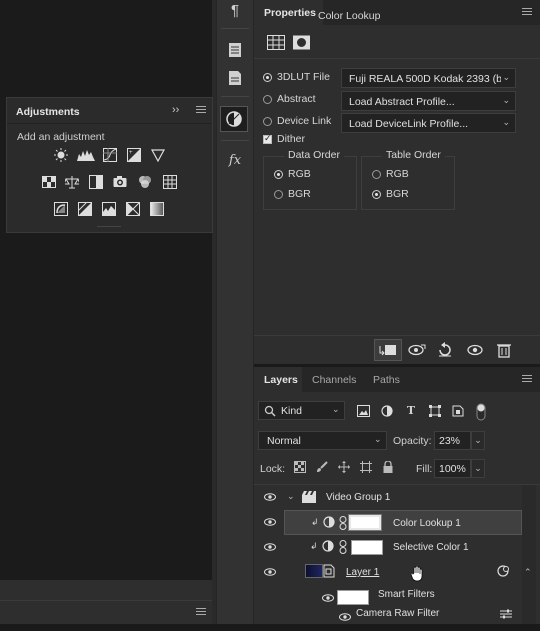  What do you see at coordinates (528, 572) in the screenshot?
I see `chevron-up-icon: ⌃` at bounding box center [528, 572].